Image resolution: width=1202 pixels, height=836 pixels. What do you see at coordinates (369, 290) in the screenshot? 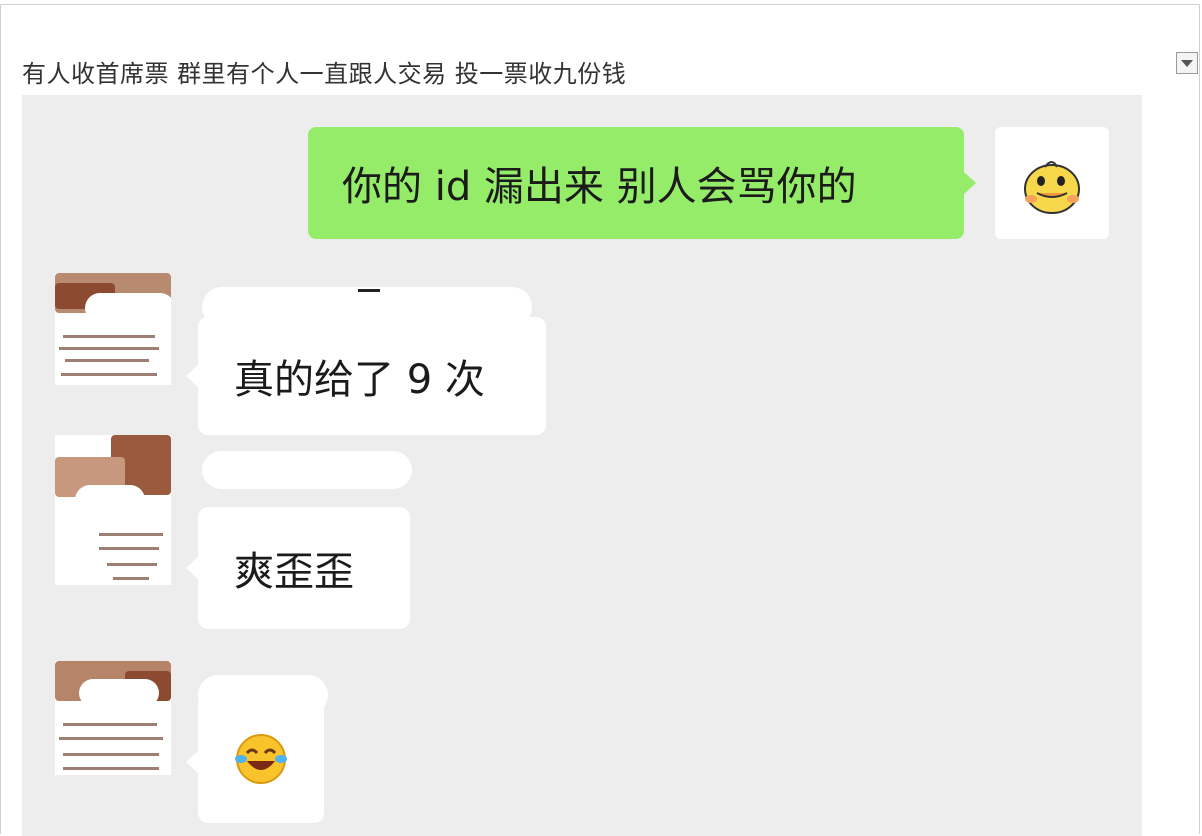
I see `name-fragment` at bounding box center [369, 290].